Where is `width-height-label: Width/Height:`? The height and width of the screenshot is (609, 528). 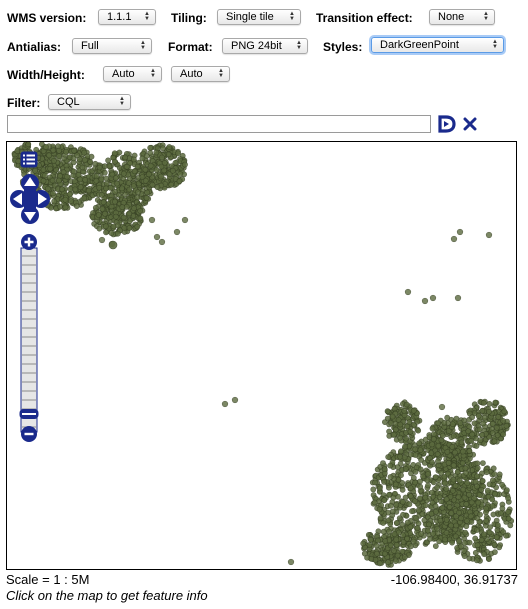
width-height-label: Width/Height: is located at coordinates (46, 75).